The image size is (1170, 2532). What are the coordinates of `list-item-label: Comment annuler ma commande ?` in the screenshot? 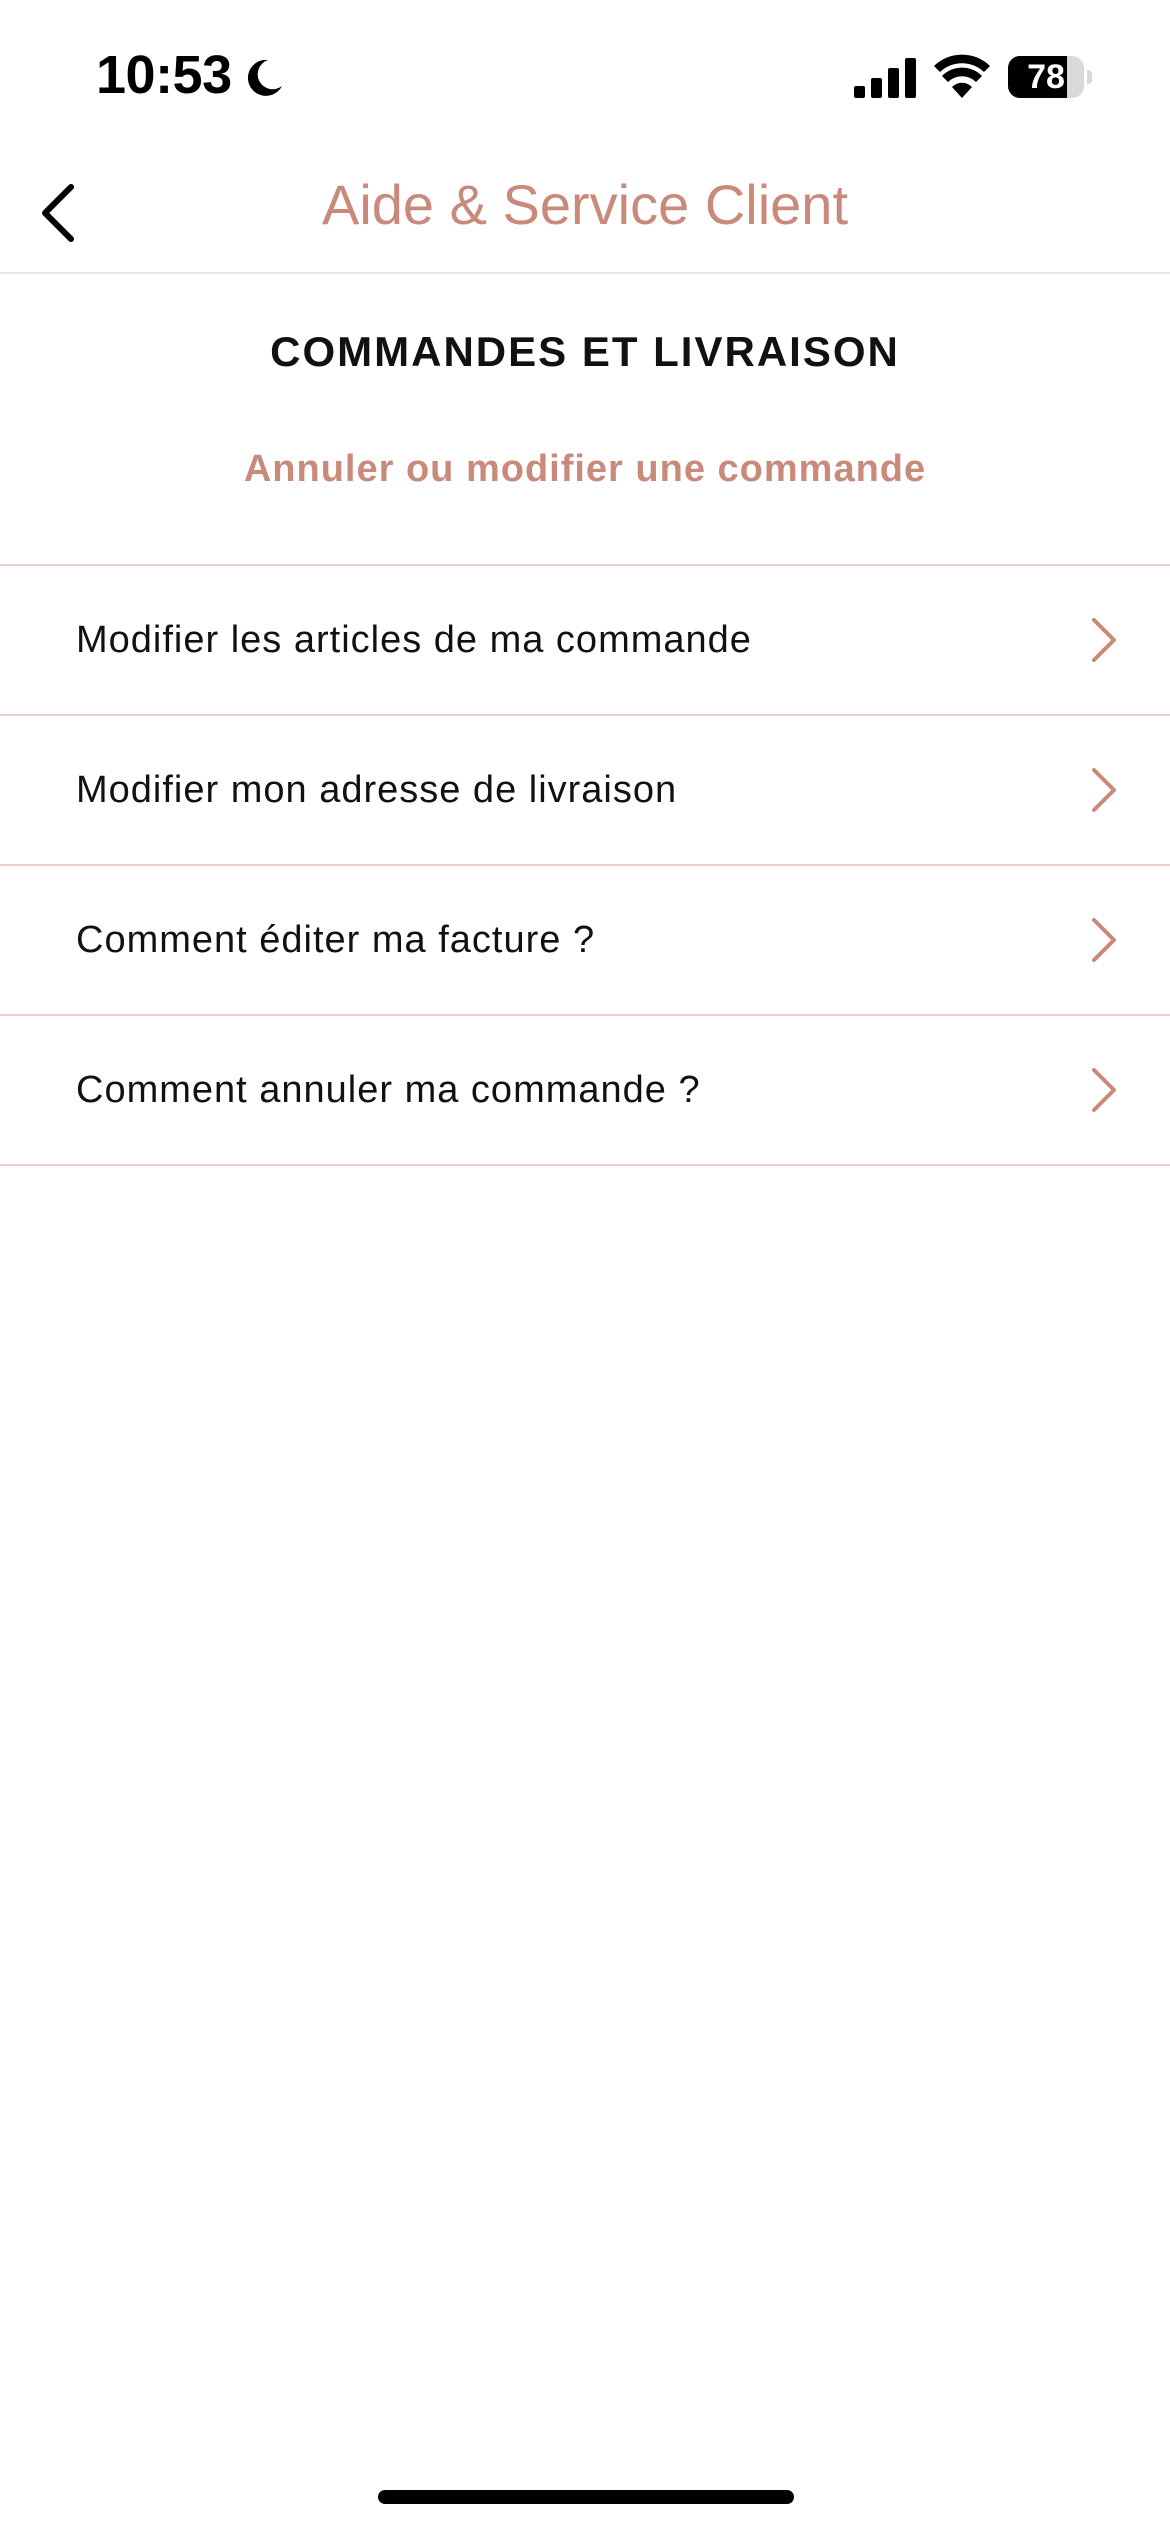 It's located at (388, 1090).